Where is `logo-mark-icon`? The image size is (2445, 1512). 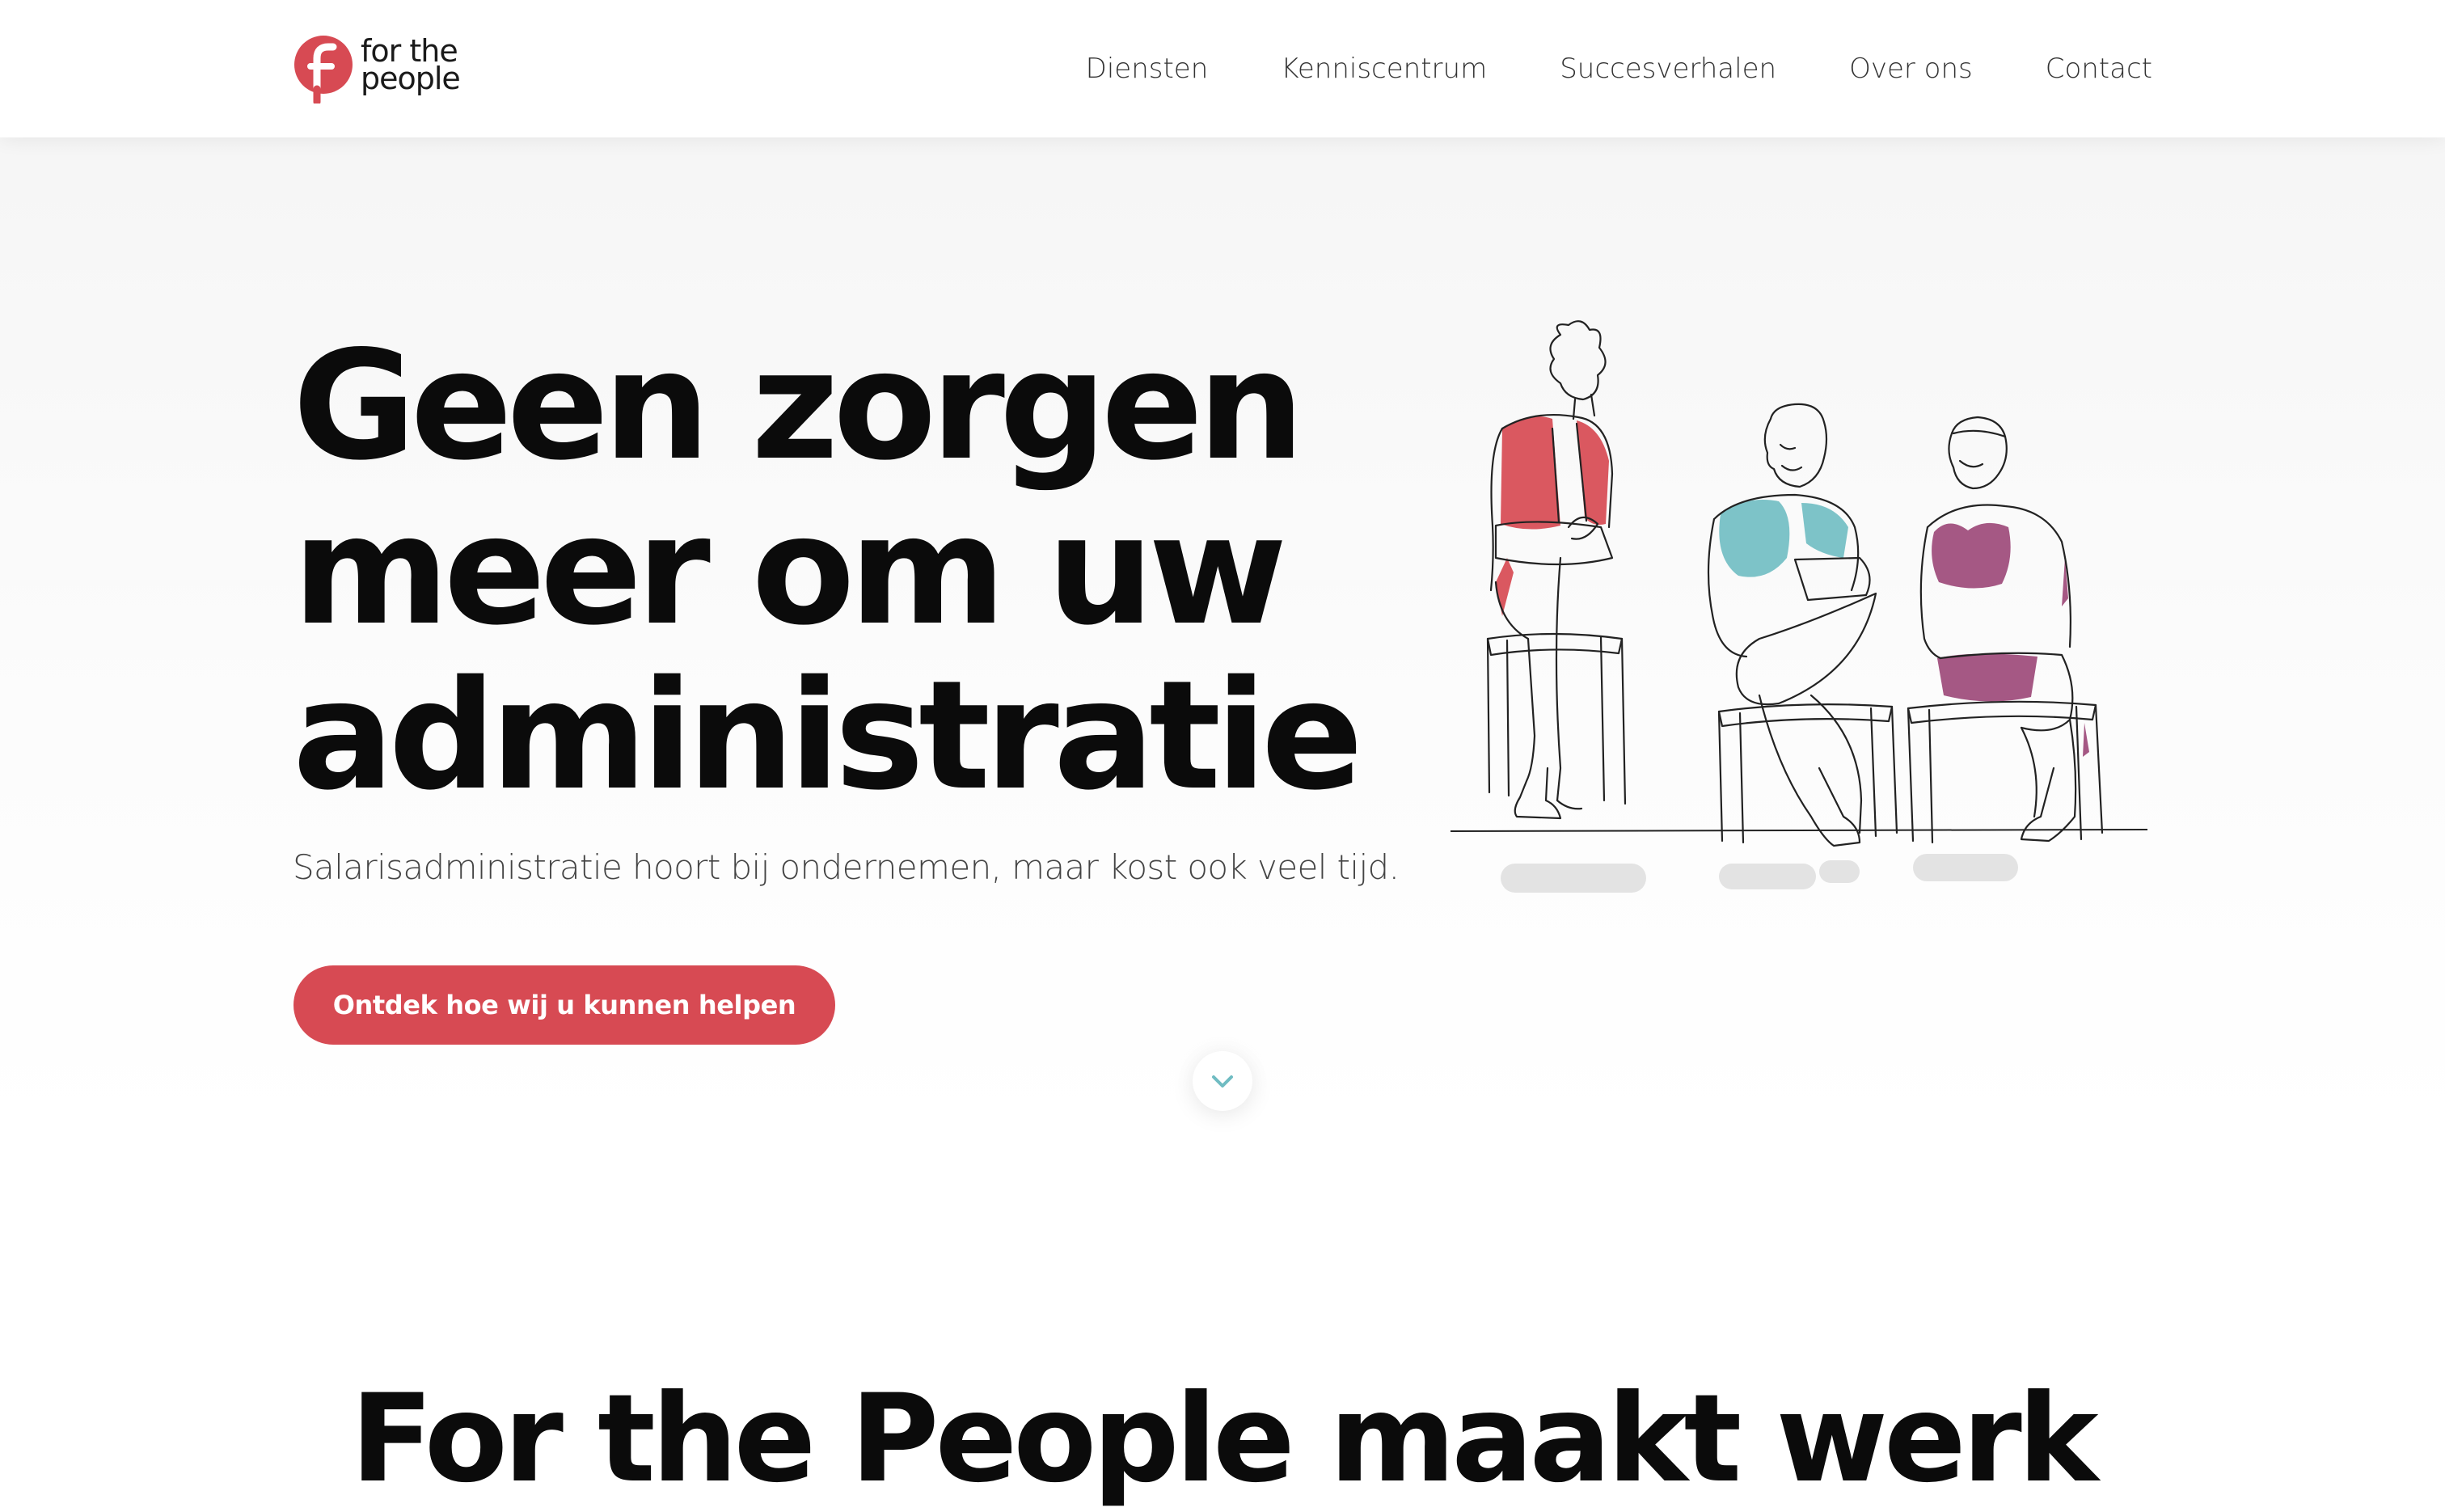
logo-mark-icon is located at coordinates (323, 69).